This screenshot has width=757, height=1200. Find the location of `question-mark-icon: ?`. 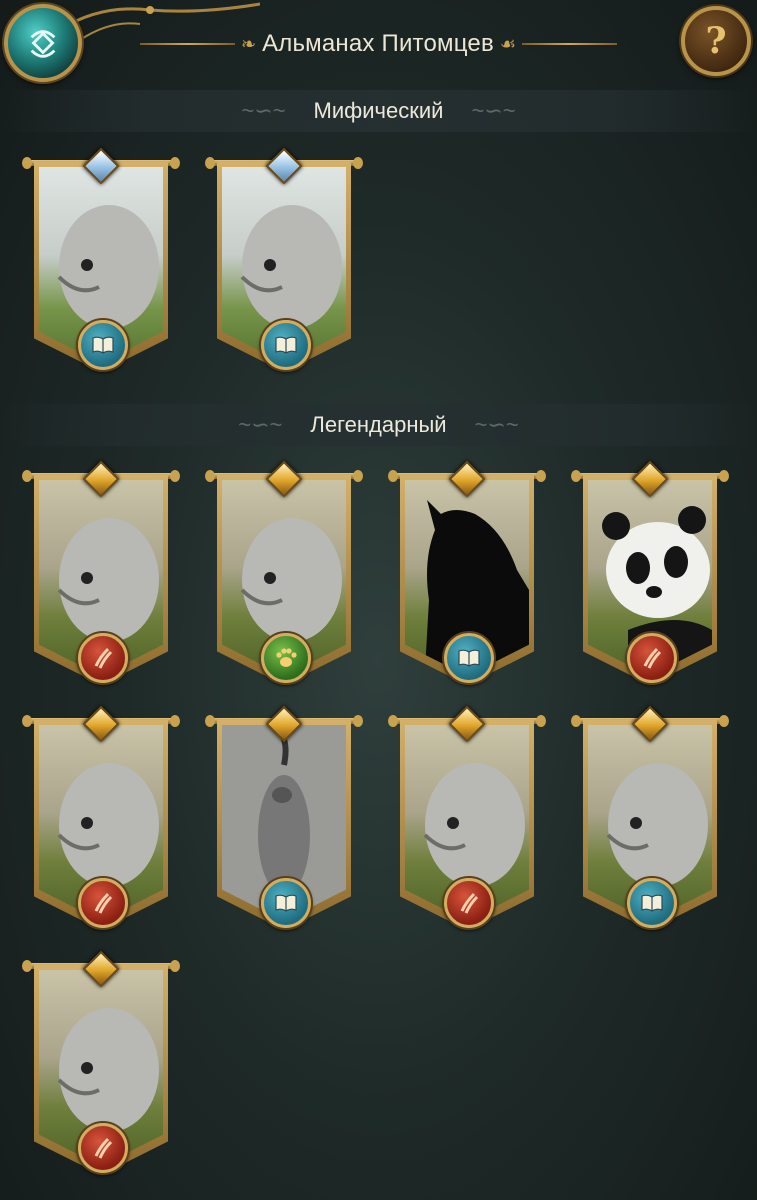

question-mark-icon: ? is located at coordinates (716, 41).